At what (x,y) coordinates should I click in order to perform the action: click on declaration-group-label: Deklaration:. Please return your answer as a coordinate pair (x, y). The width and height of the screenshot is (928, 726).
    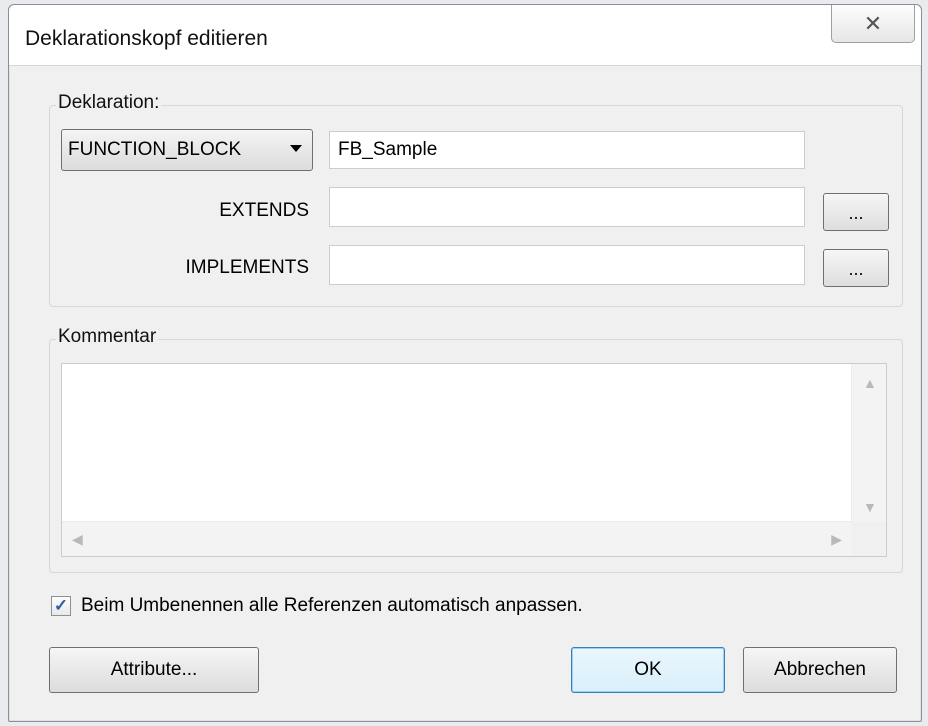
    Looking at the image, I should click on (109, 103).